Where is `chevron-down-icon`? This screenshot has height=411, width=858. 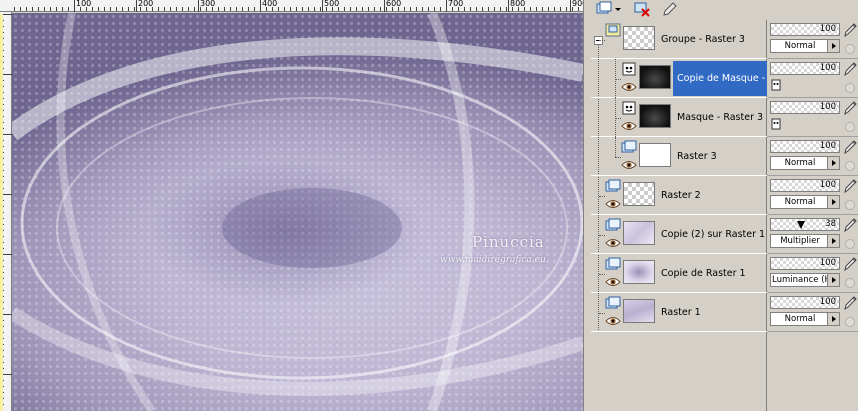 chevron-down-icon is located at coordinates (618, 9).